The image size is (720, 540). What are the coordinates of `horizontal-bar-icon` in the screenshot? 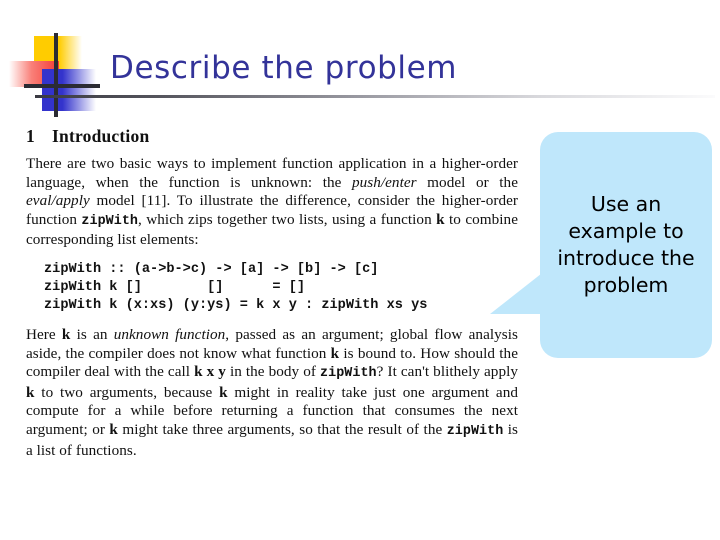 It's located at (62, 86).